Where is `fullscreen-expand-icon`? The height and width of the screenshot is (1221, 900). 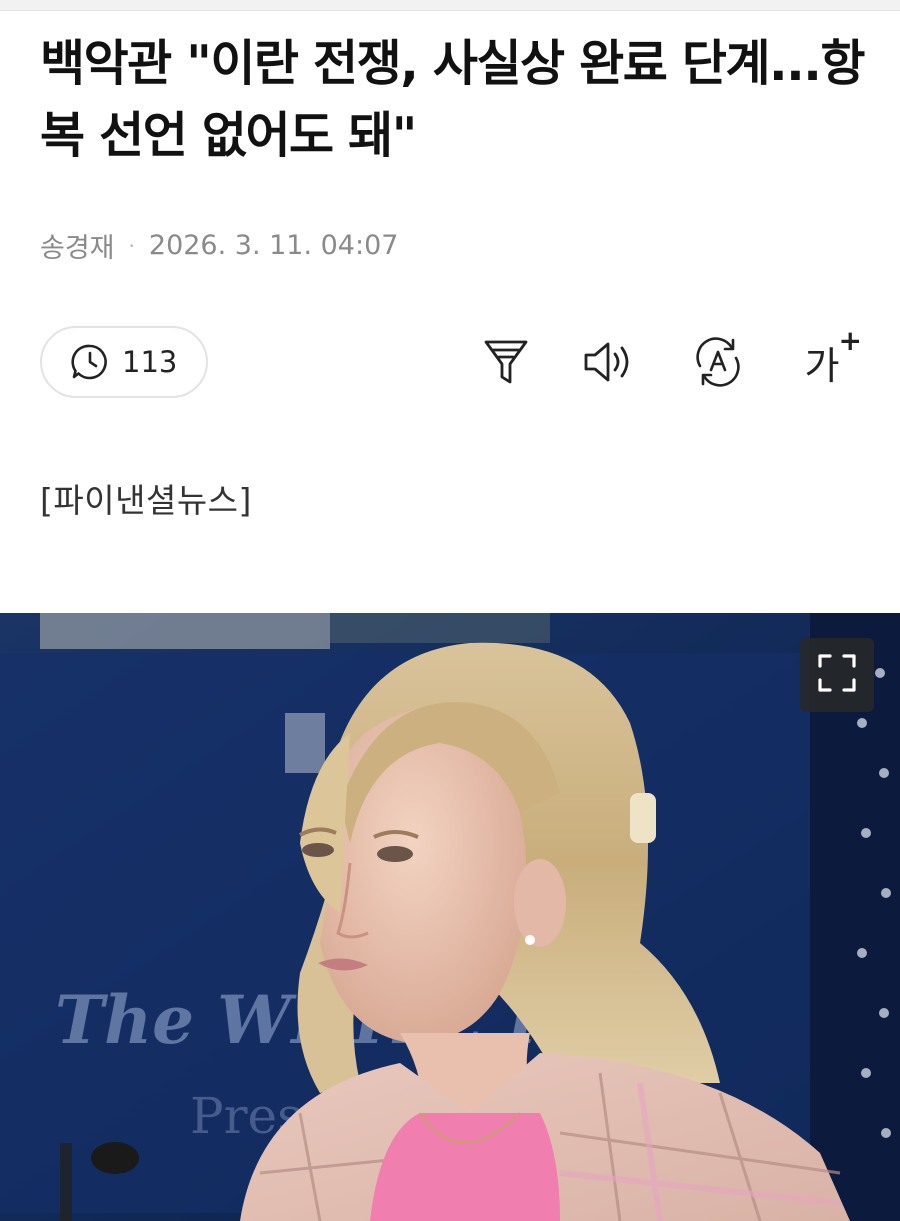 fullscreen-expand-icon is located at coordinates (837, 675).